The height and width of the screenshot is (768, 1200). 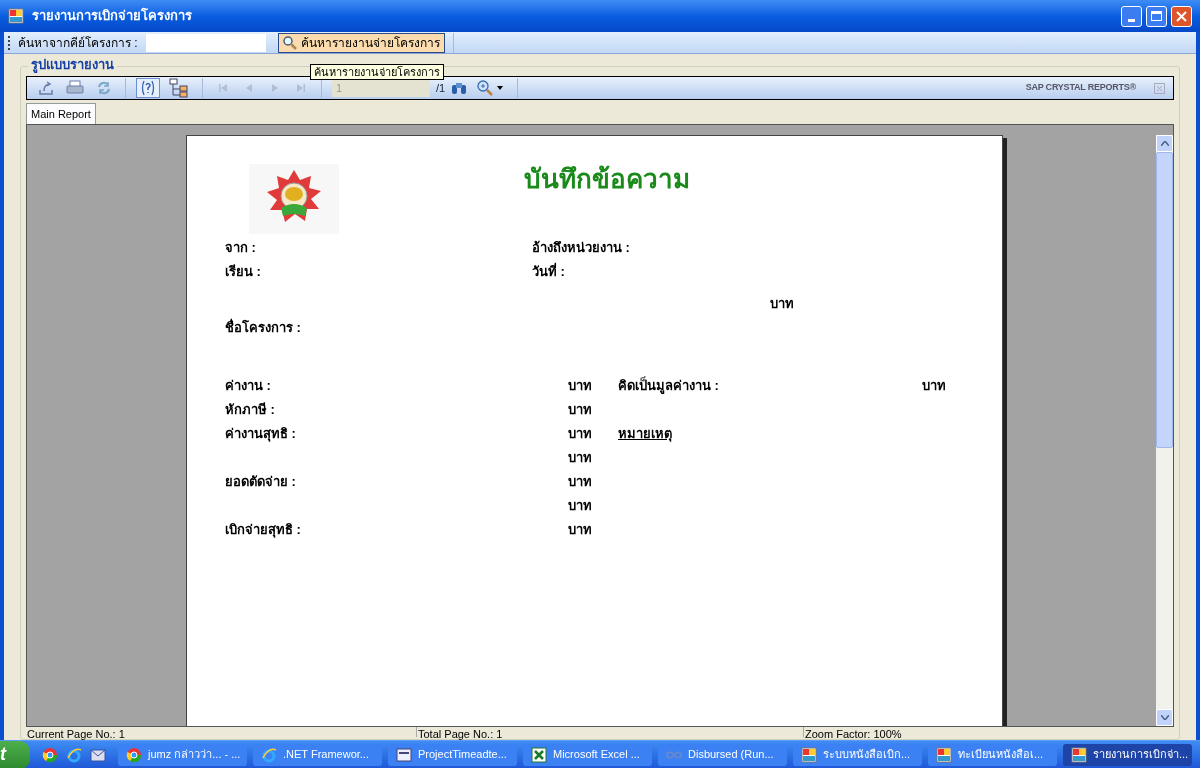 I want to click on search-icon, so click(x=289, y=42).